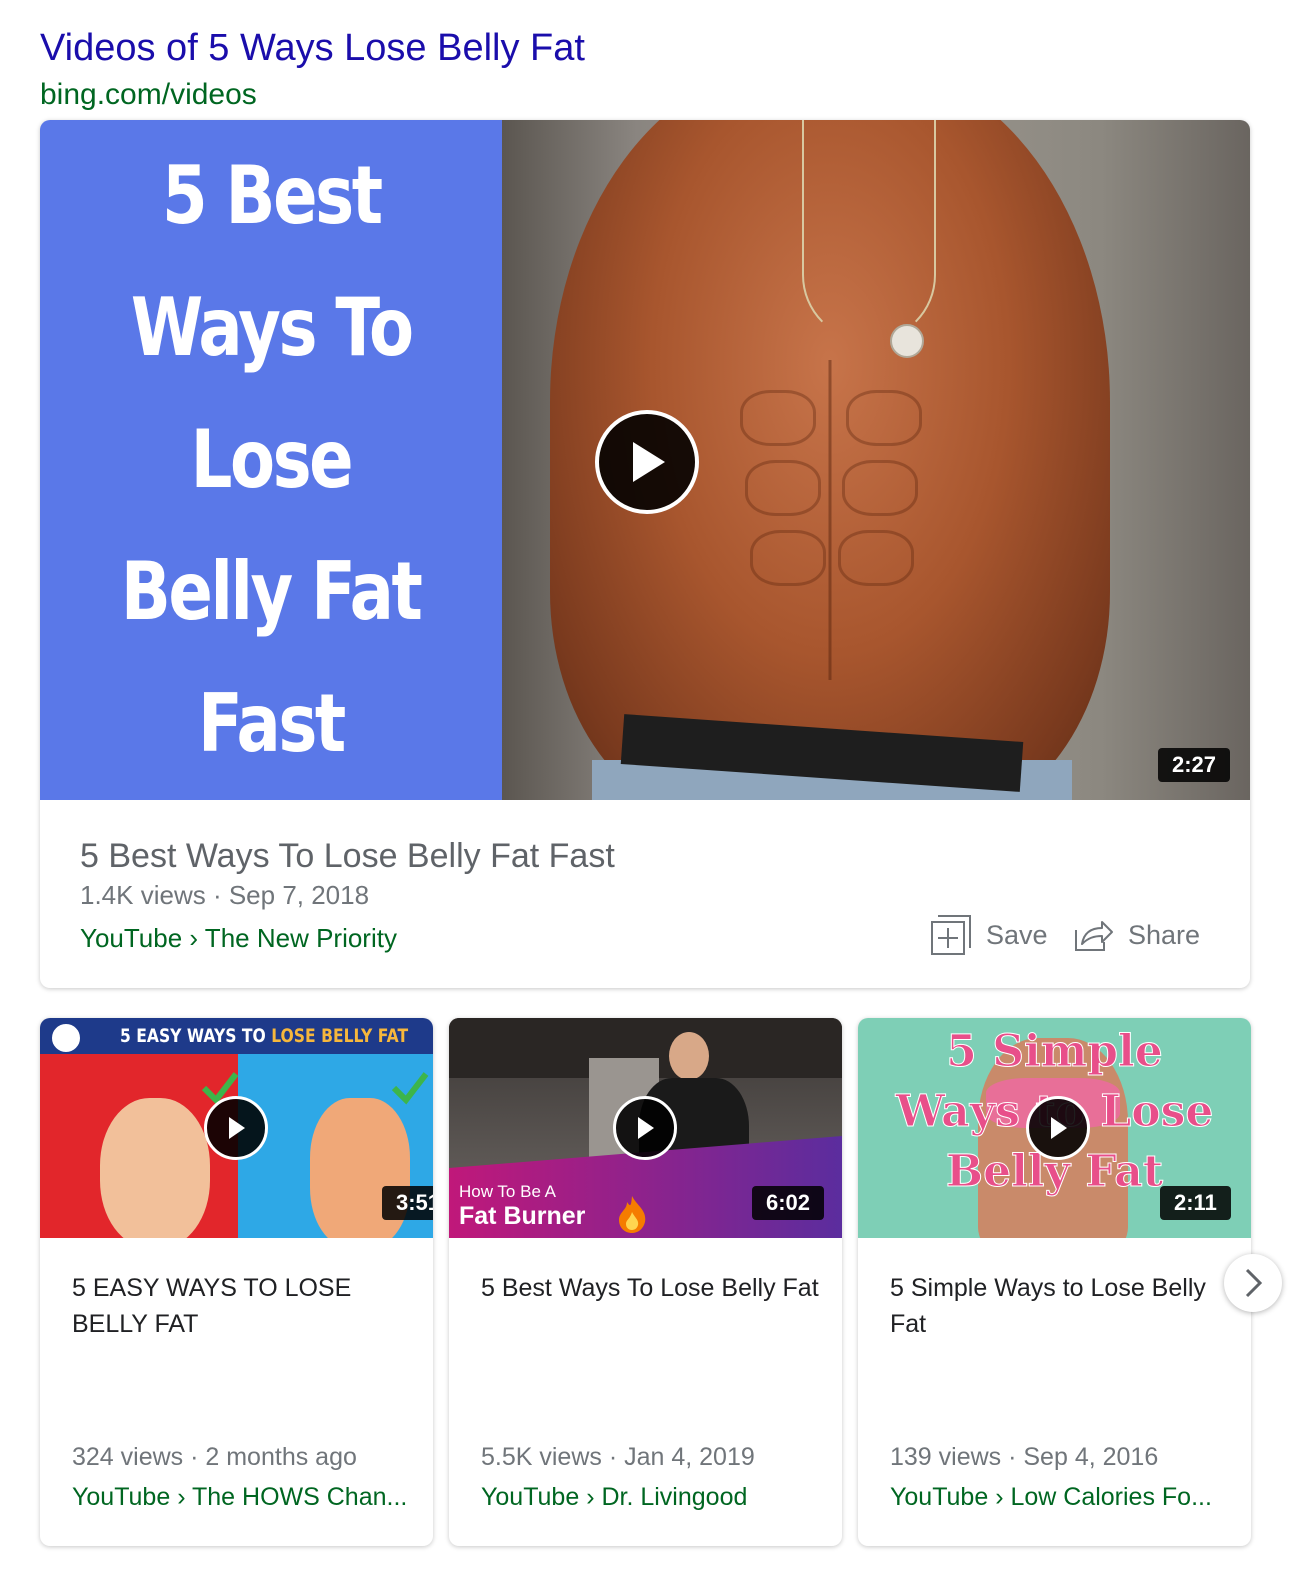 The image size is (1296, 1572). What do you see at coordinates (508, 1191) in the screenshot?
I see `thumbnail-caption-small: How To Be A` at bounding box center [508, 1191].